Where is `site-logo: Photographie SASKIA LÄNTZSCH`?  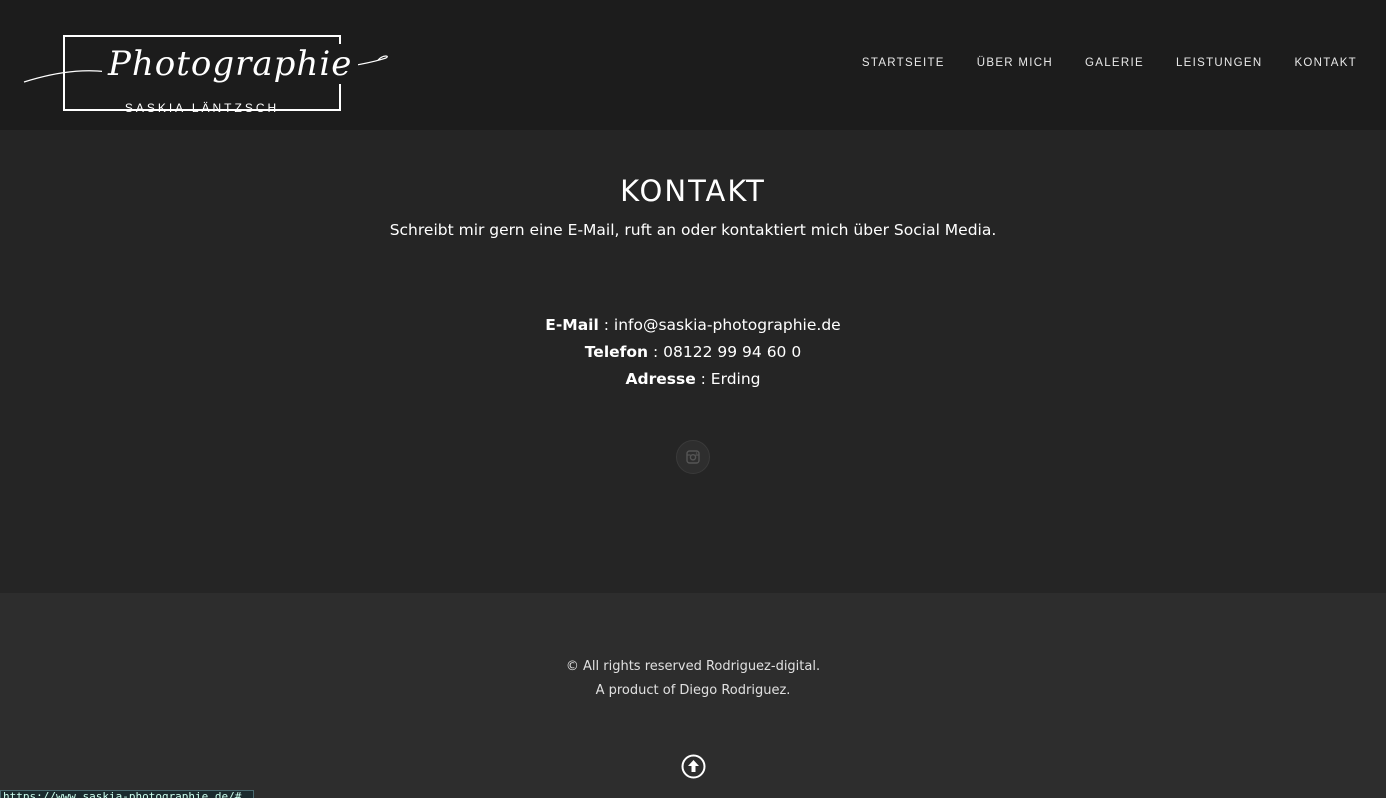
site-logo: Photographie SASKIA LÄNTZSCH is located at coordinates (205, 74).